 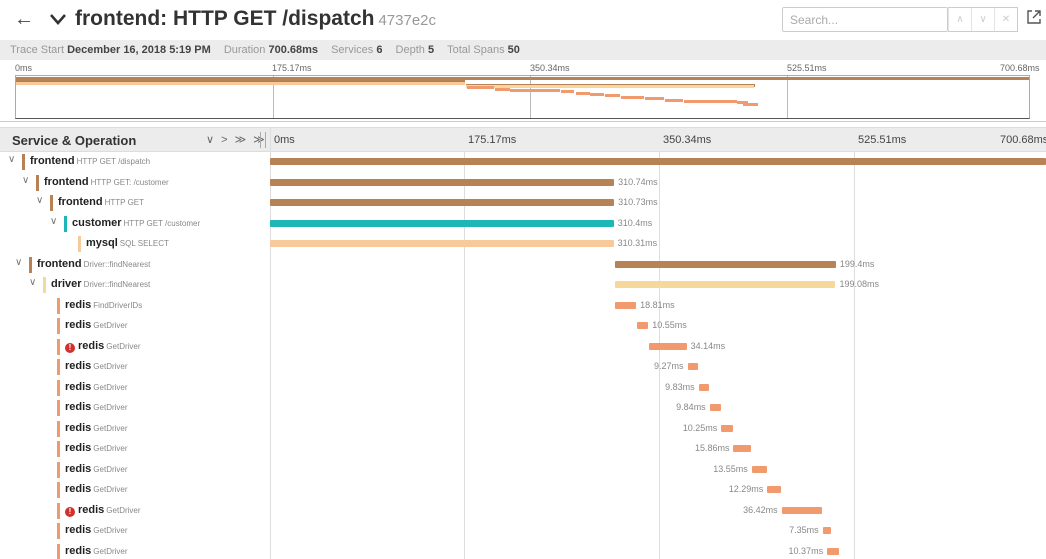 What do you see at coordinates (129, 182) in the screenshot?
I see `operation-name: HTTP GET: /customer` at bounding box center [129, 182].